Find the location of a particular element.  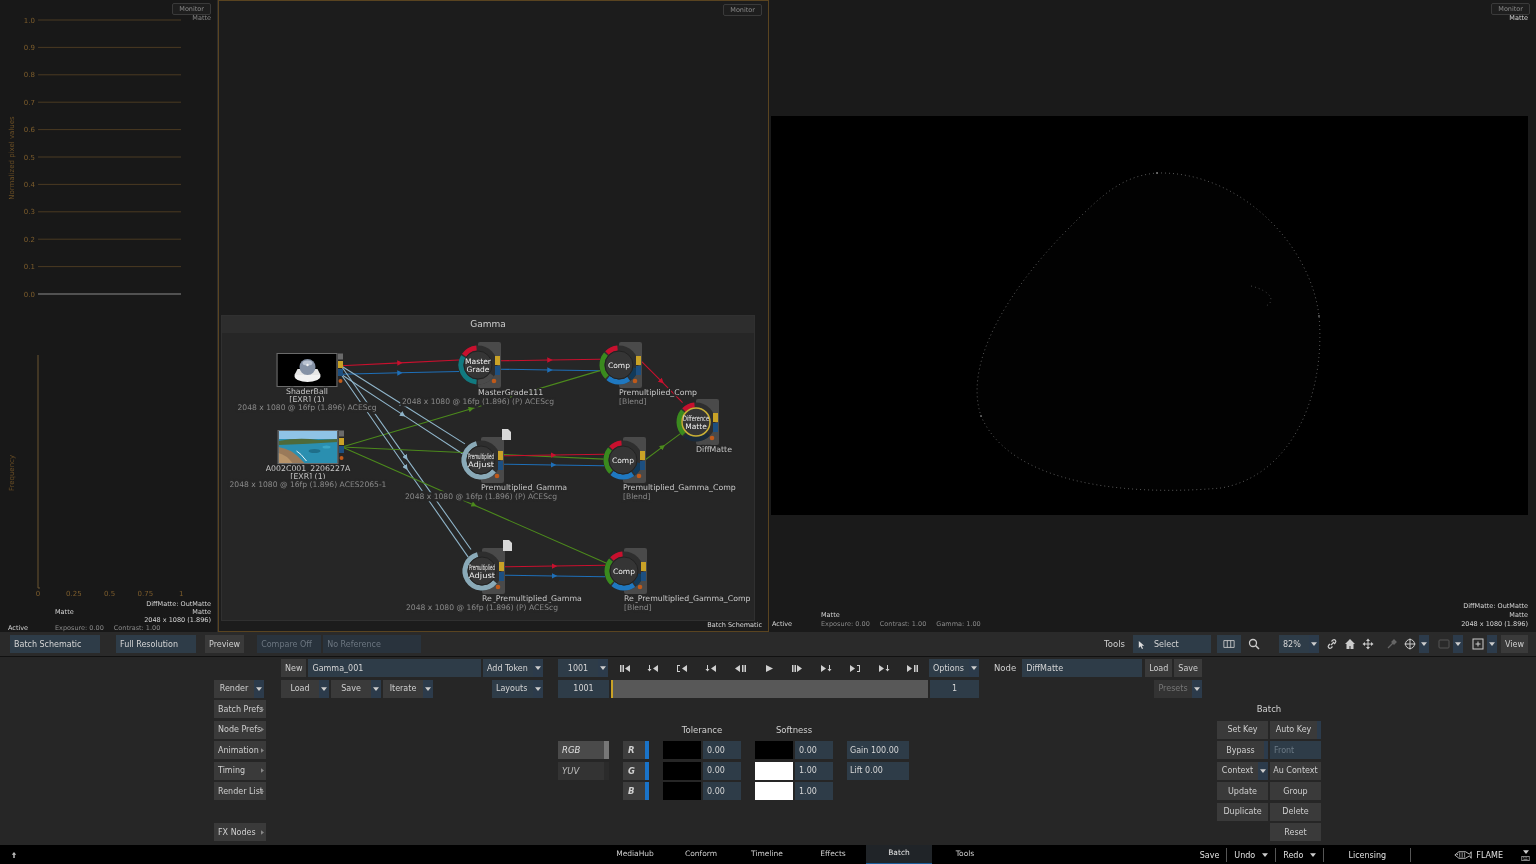

split-view-button is located at coordinates (1229, 644).